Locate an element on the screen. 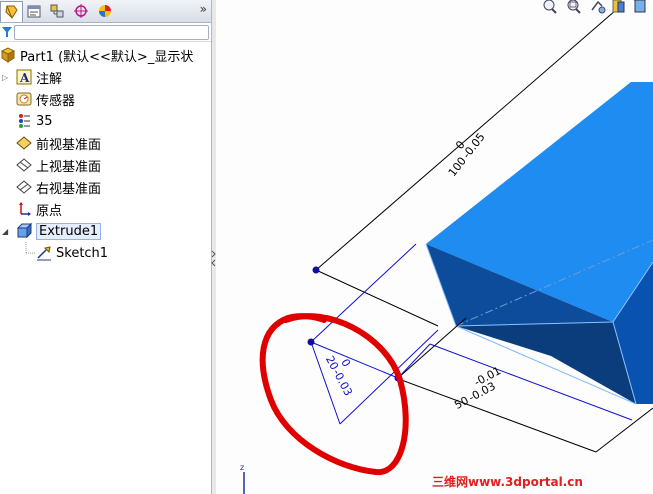  tab-dimxpert-manager is located at coordinates (80, 11).